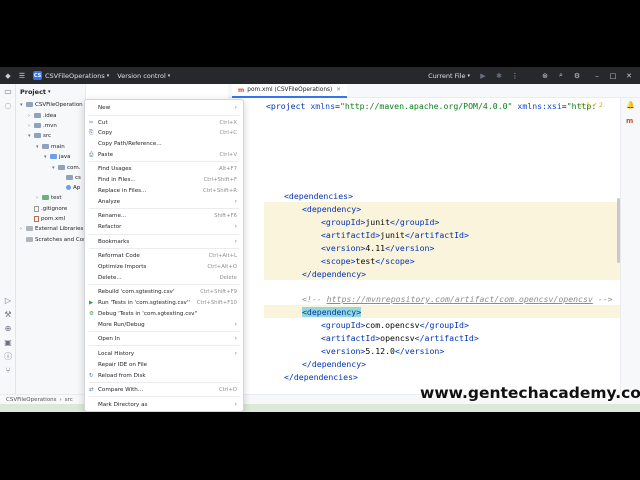  Describe the element at coordinates (53, 219) in the screenshot. I see `tree-item-label: pom.xml` at that location.